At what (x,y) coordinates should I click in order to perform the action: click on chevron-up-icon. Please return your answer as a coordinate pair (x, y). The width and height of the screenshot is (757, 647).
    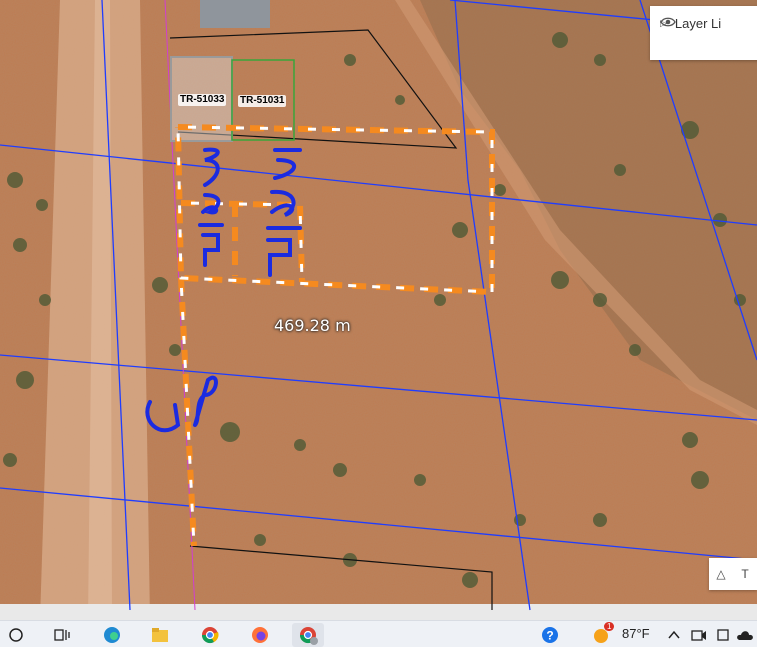
    Looking at the image, I should click on (674, 634).